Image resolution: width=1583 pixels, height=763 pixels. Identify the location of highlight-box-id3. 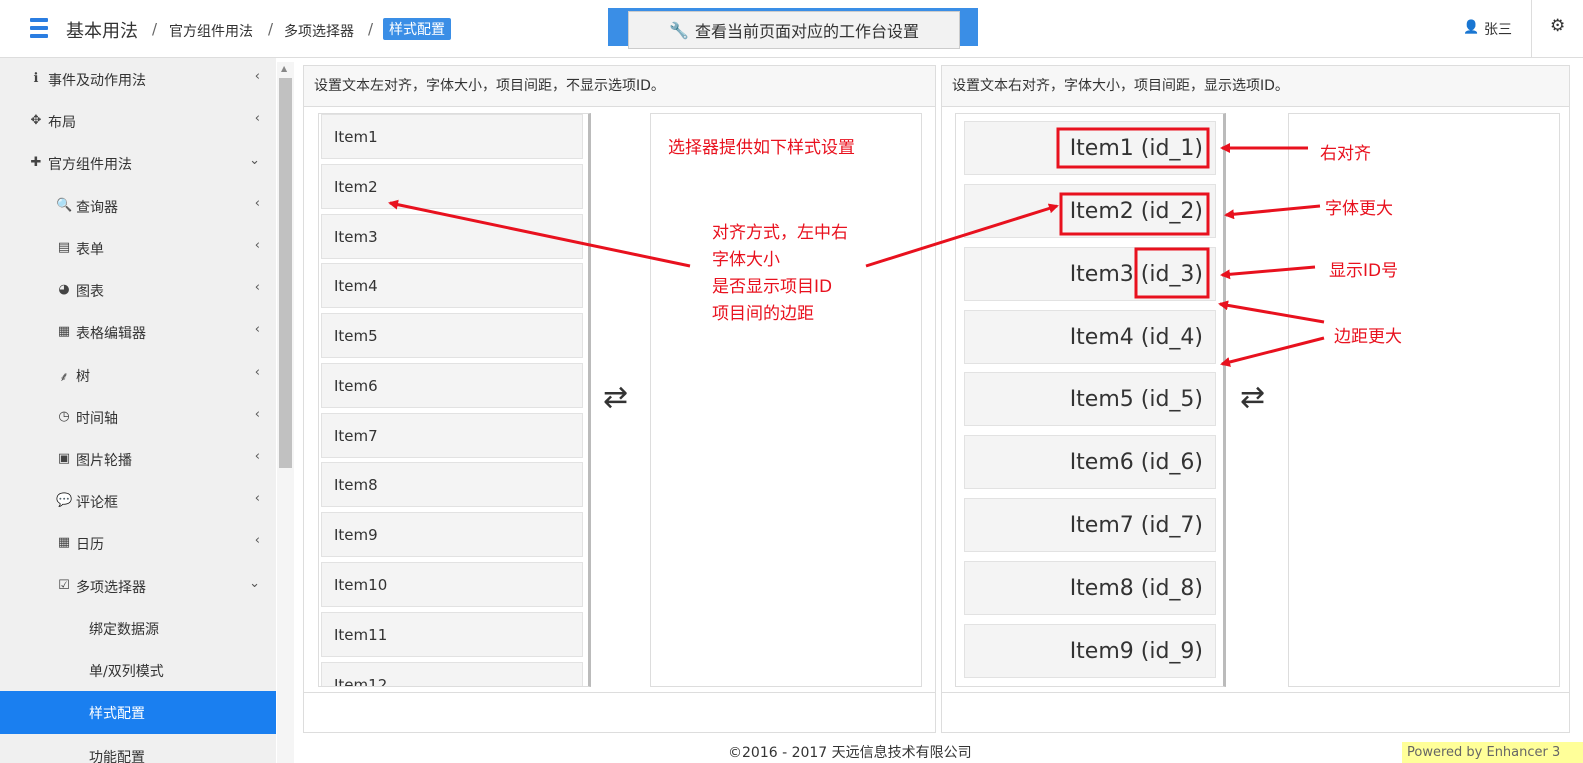
(1172, 273).